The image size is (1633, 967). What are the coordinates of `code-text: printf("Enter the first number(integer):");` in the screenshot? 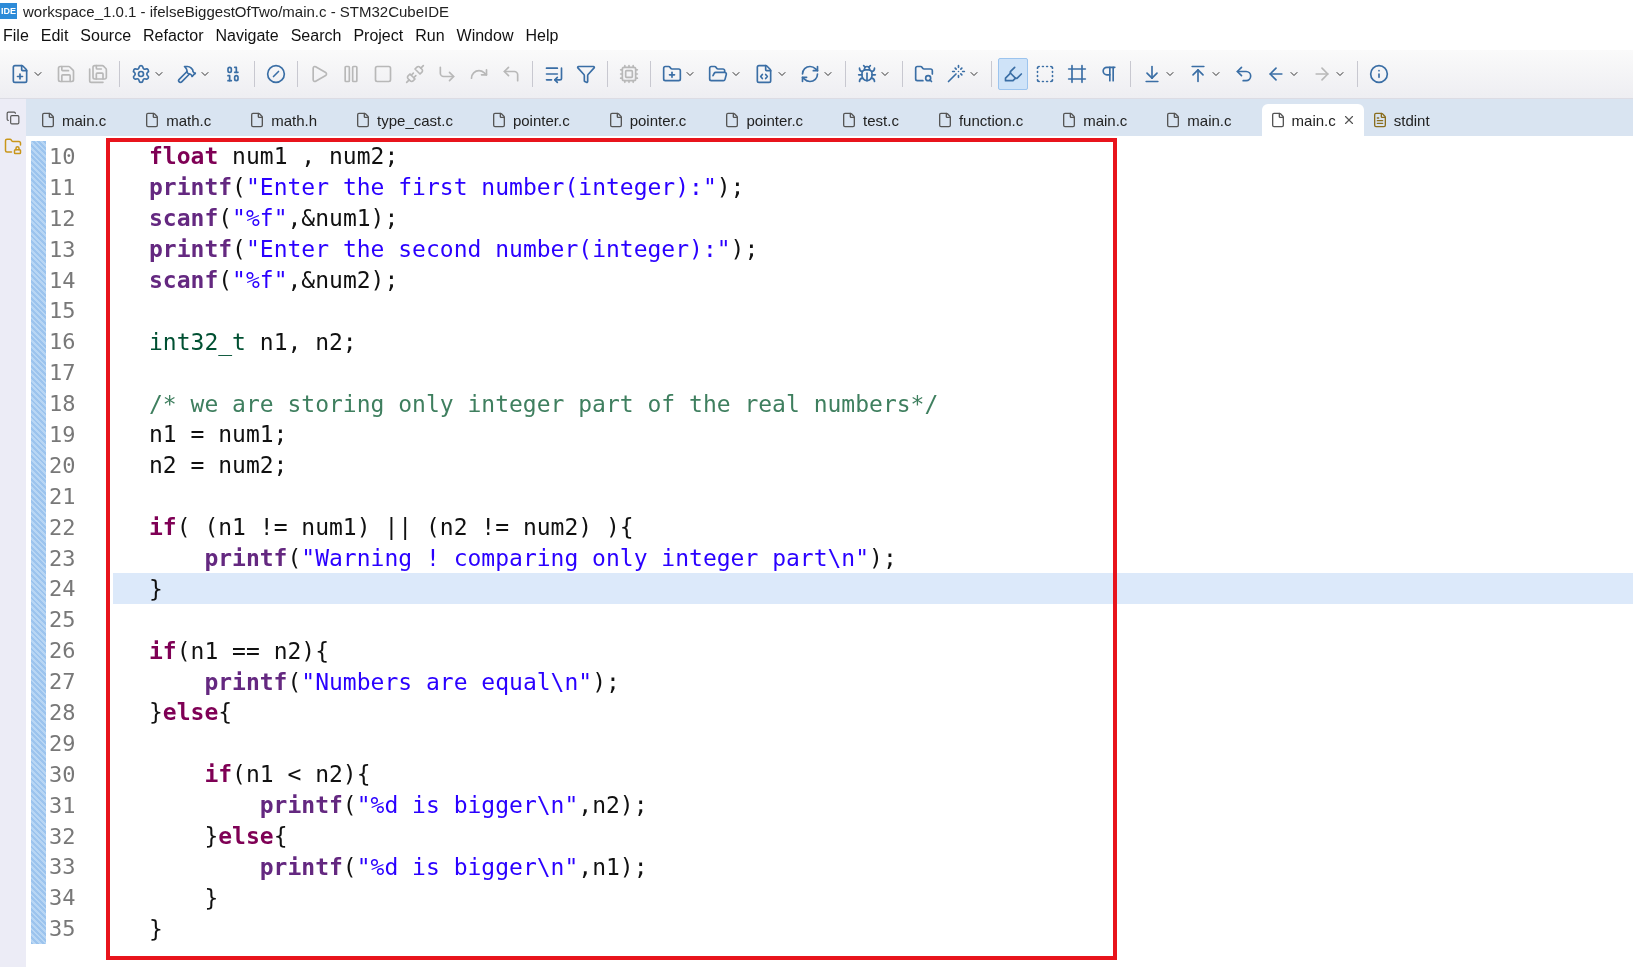 It's located at (447, 187).